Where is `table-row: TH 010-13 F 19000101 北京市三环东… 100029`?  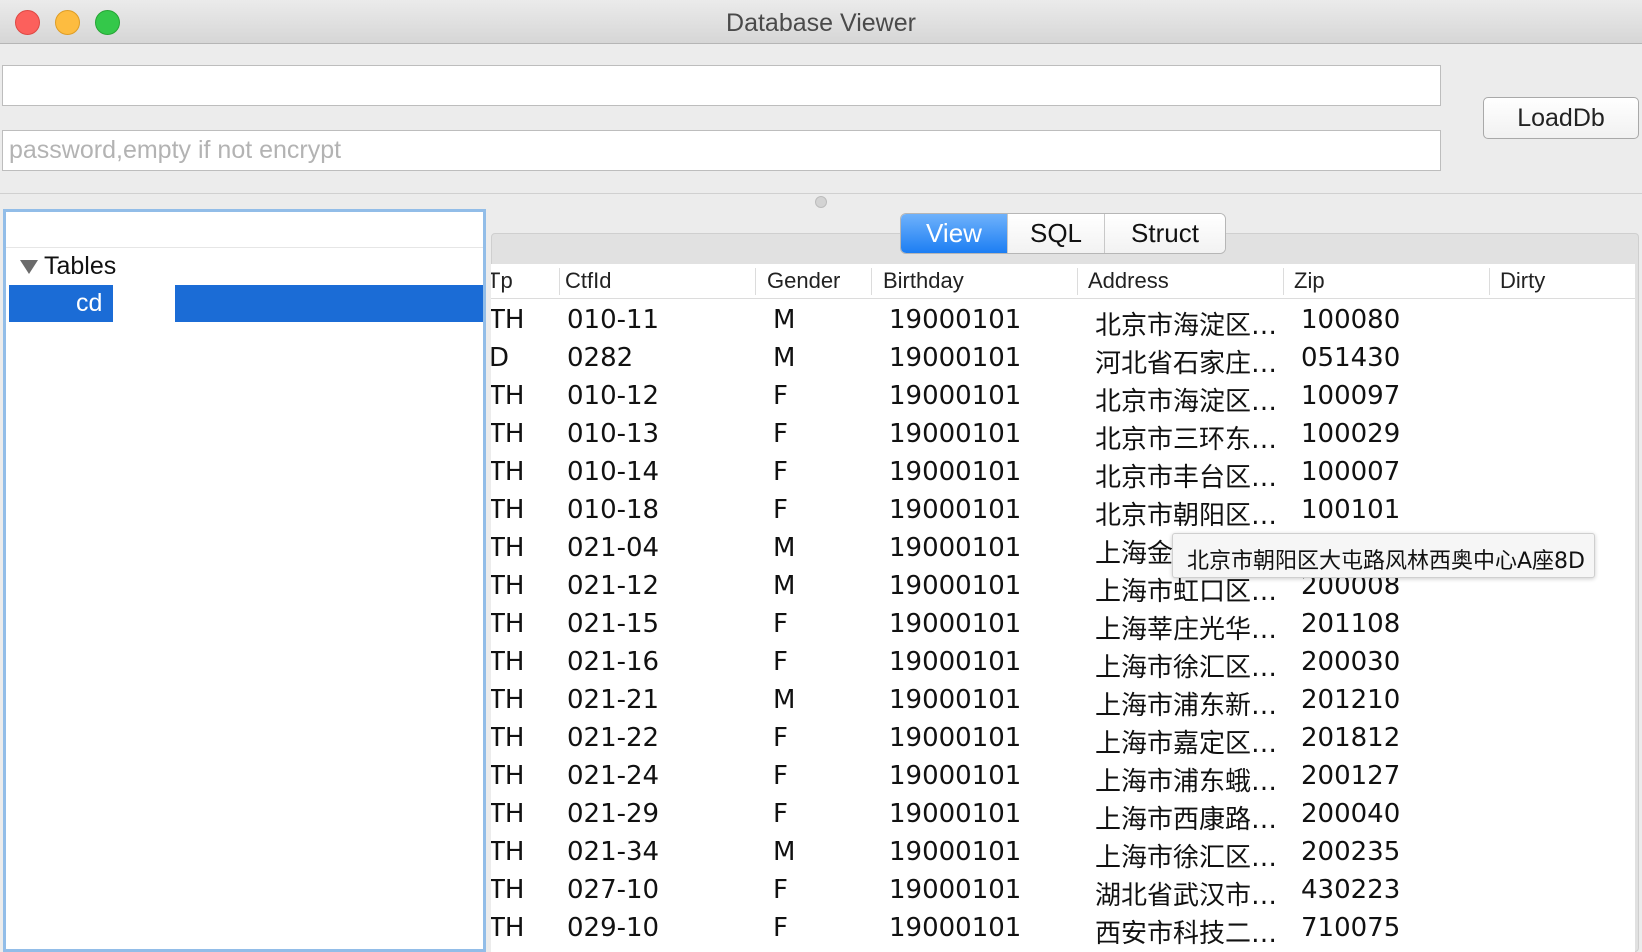 table-row: TH 010-13 F 19000101 北京市三环东… 100029 is located at coordinates (1063, 434).